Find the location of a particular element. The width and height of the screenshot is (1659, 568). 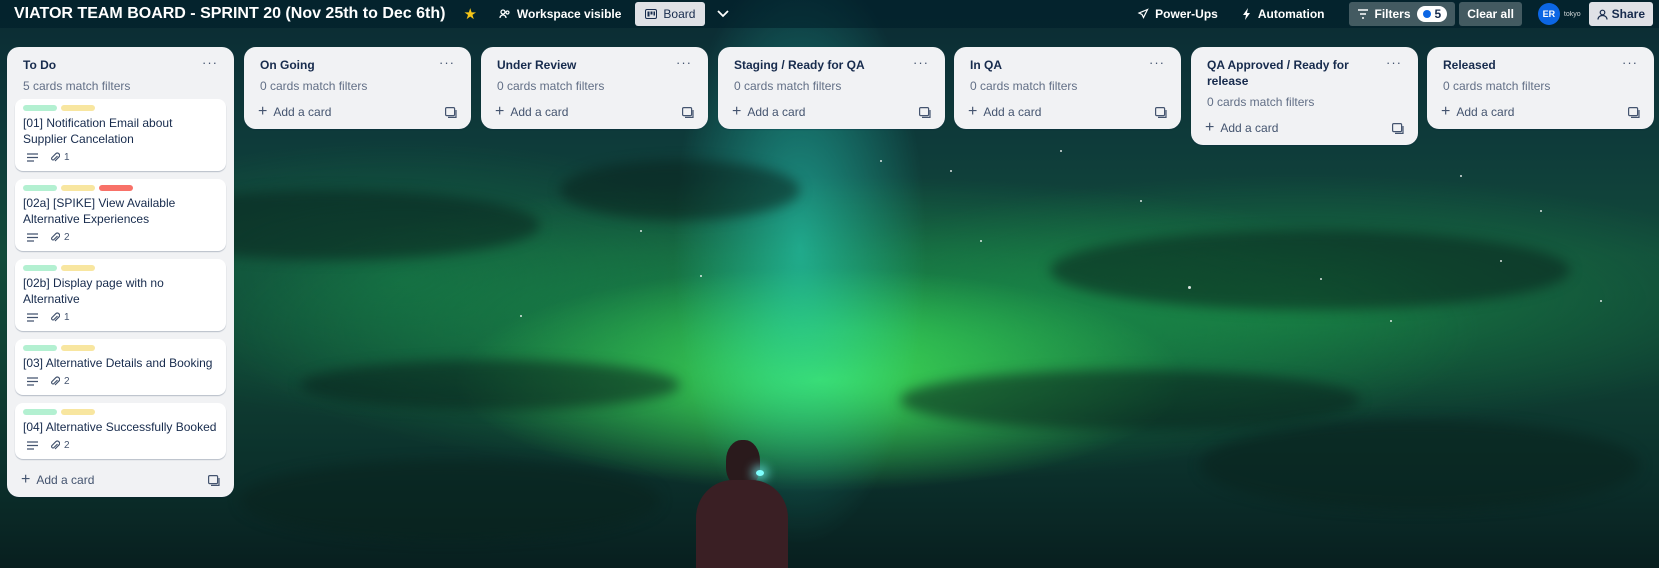

attachment-badge: 1 is located at coordinates (60, 317).